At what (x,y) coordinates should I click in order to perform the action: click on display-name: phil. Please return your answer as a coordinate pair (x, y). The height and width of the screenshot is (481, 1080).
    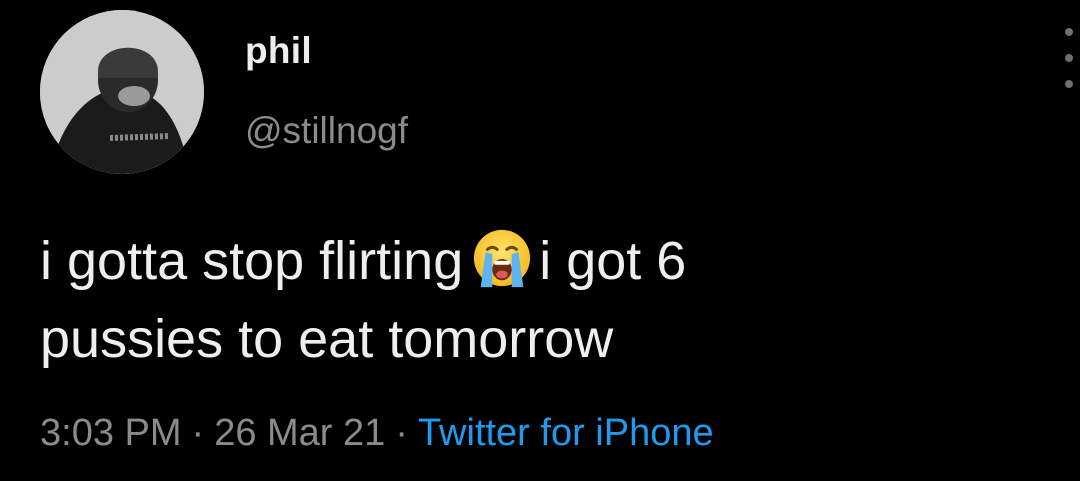
    Looking at the image, I should click on (278, 51).